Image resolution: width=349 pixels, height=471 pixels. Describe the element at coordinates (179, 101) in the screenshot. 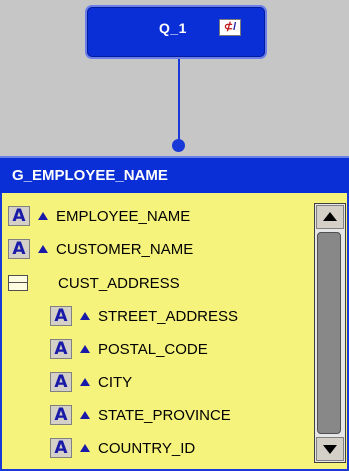

I see `group-connector-line` at that location.